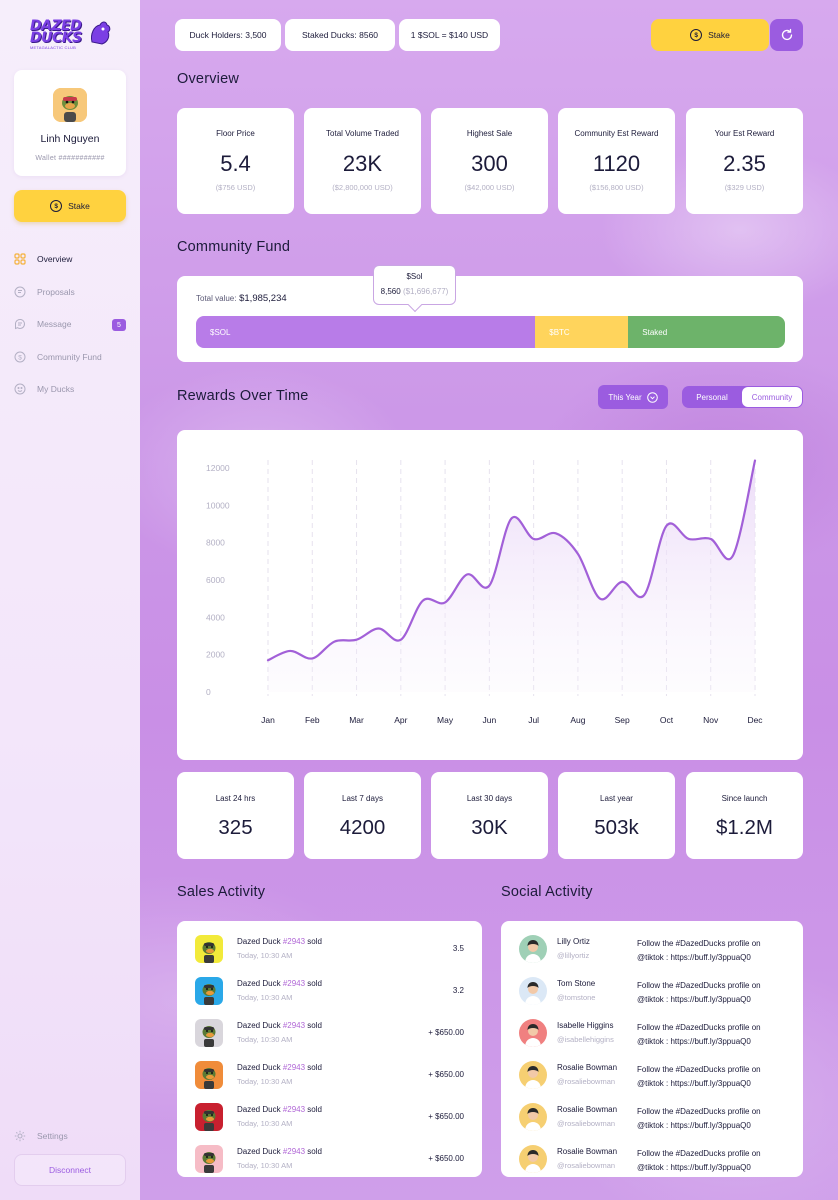 Image resolution: width=838 pixels, height=1200 pixels. What do you see at coordinates (366, 332) in the screenshot?
I see `fund-segment-sol: $SOL` at bounding box center [366, 332].